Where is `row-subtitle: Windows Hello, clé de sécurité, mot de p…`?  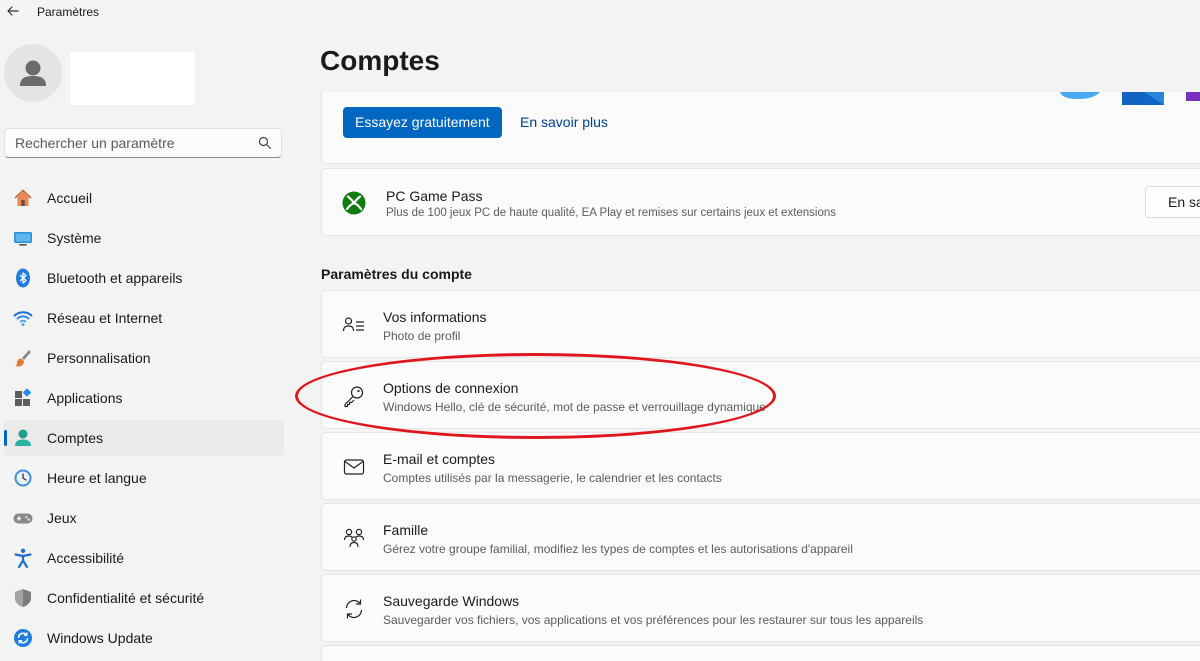 row-subtitle: Windows Hello, clé de sécurité, mot de p… is located at coordinates (574, 407).